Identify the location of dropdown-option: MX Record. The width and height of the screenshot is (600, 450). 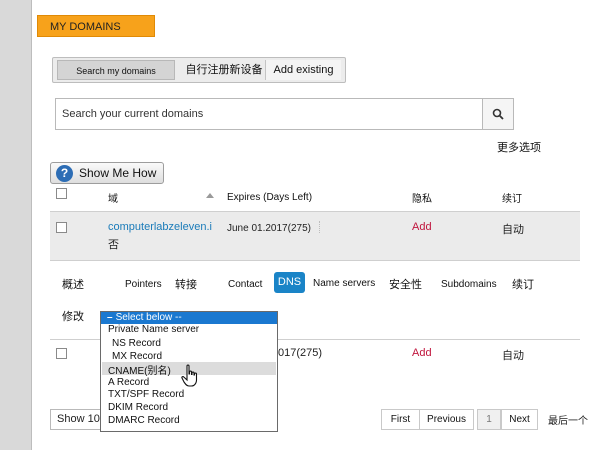
(137, 356).